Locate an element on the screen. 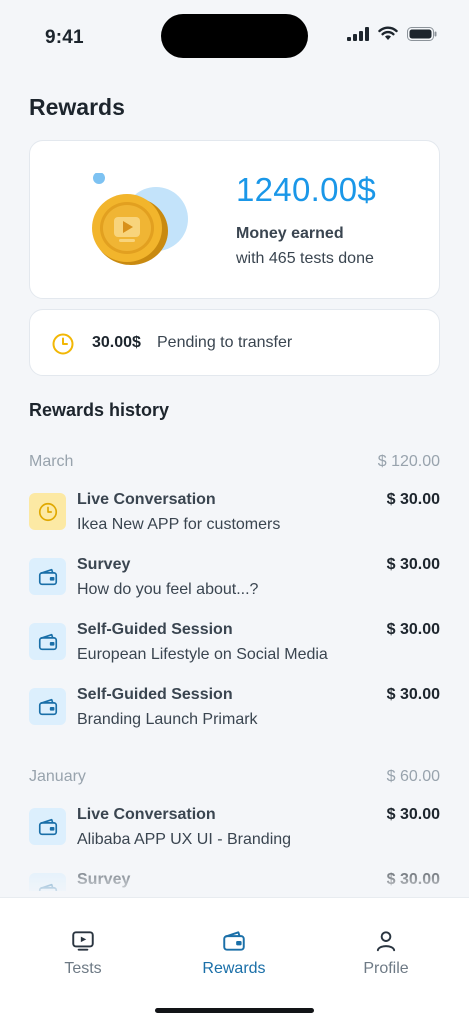  month-name: January is located at coordinates (57, 776).